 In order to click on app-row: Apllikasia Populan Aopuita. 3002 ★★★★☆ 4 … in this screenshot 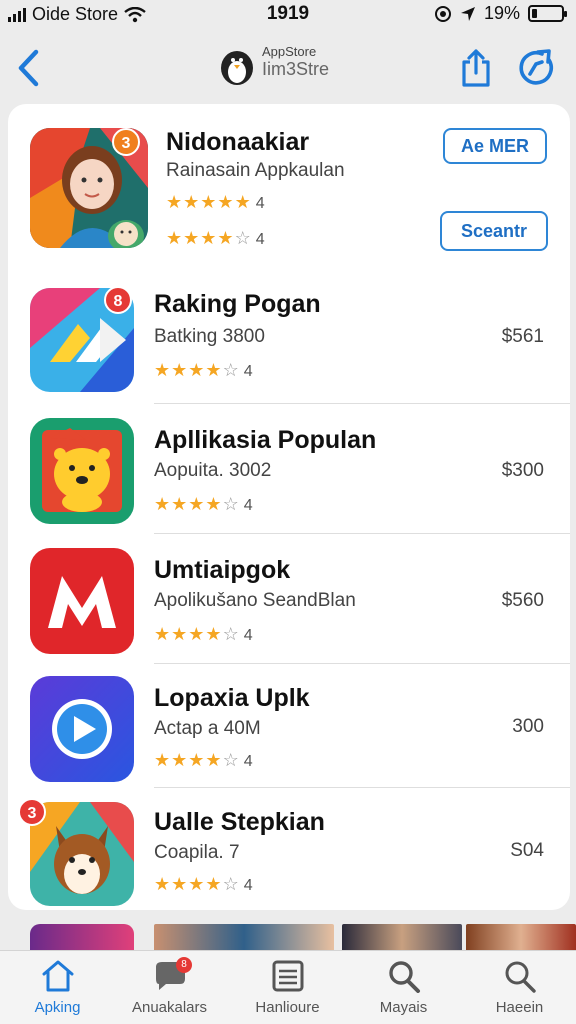, I will do `click(289, 469)`.